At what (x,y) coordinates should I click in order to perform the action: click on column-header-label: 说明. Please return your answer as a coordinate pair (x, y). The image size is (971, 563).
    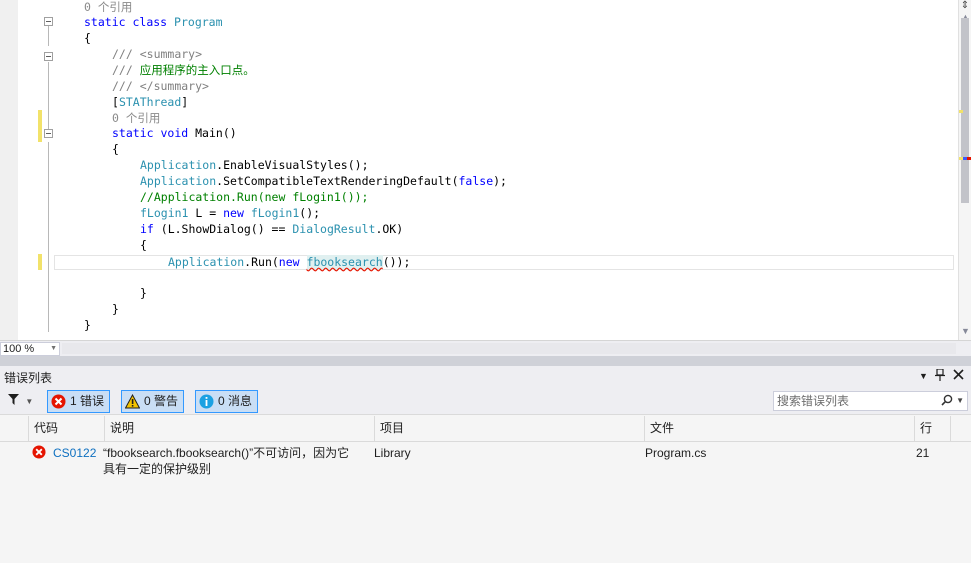
    Looking at the image, I should click on (122, 428).